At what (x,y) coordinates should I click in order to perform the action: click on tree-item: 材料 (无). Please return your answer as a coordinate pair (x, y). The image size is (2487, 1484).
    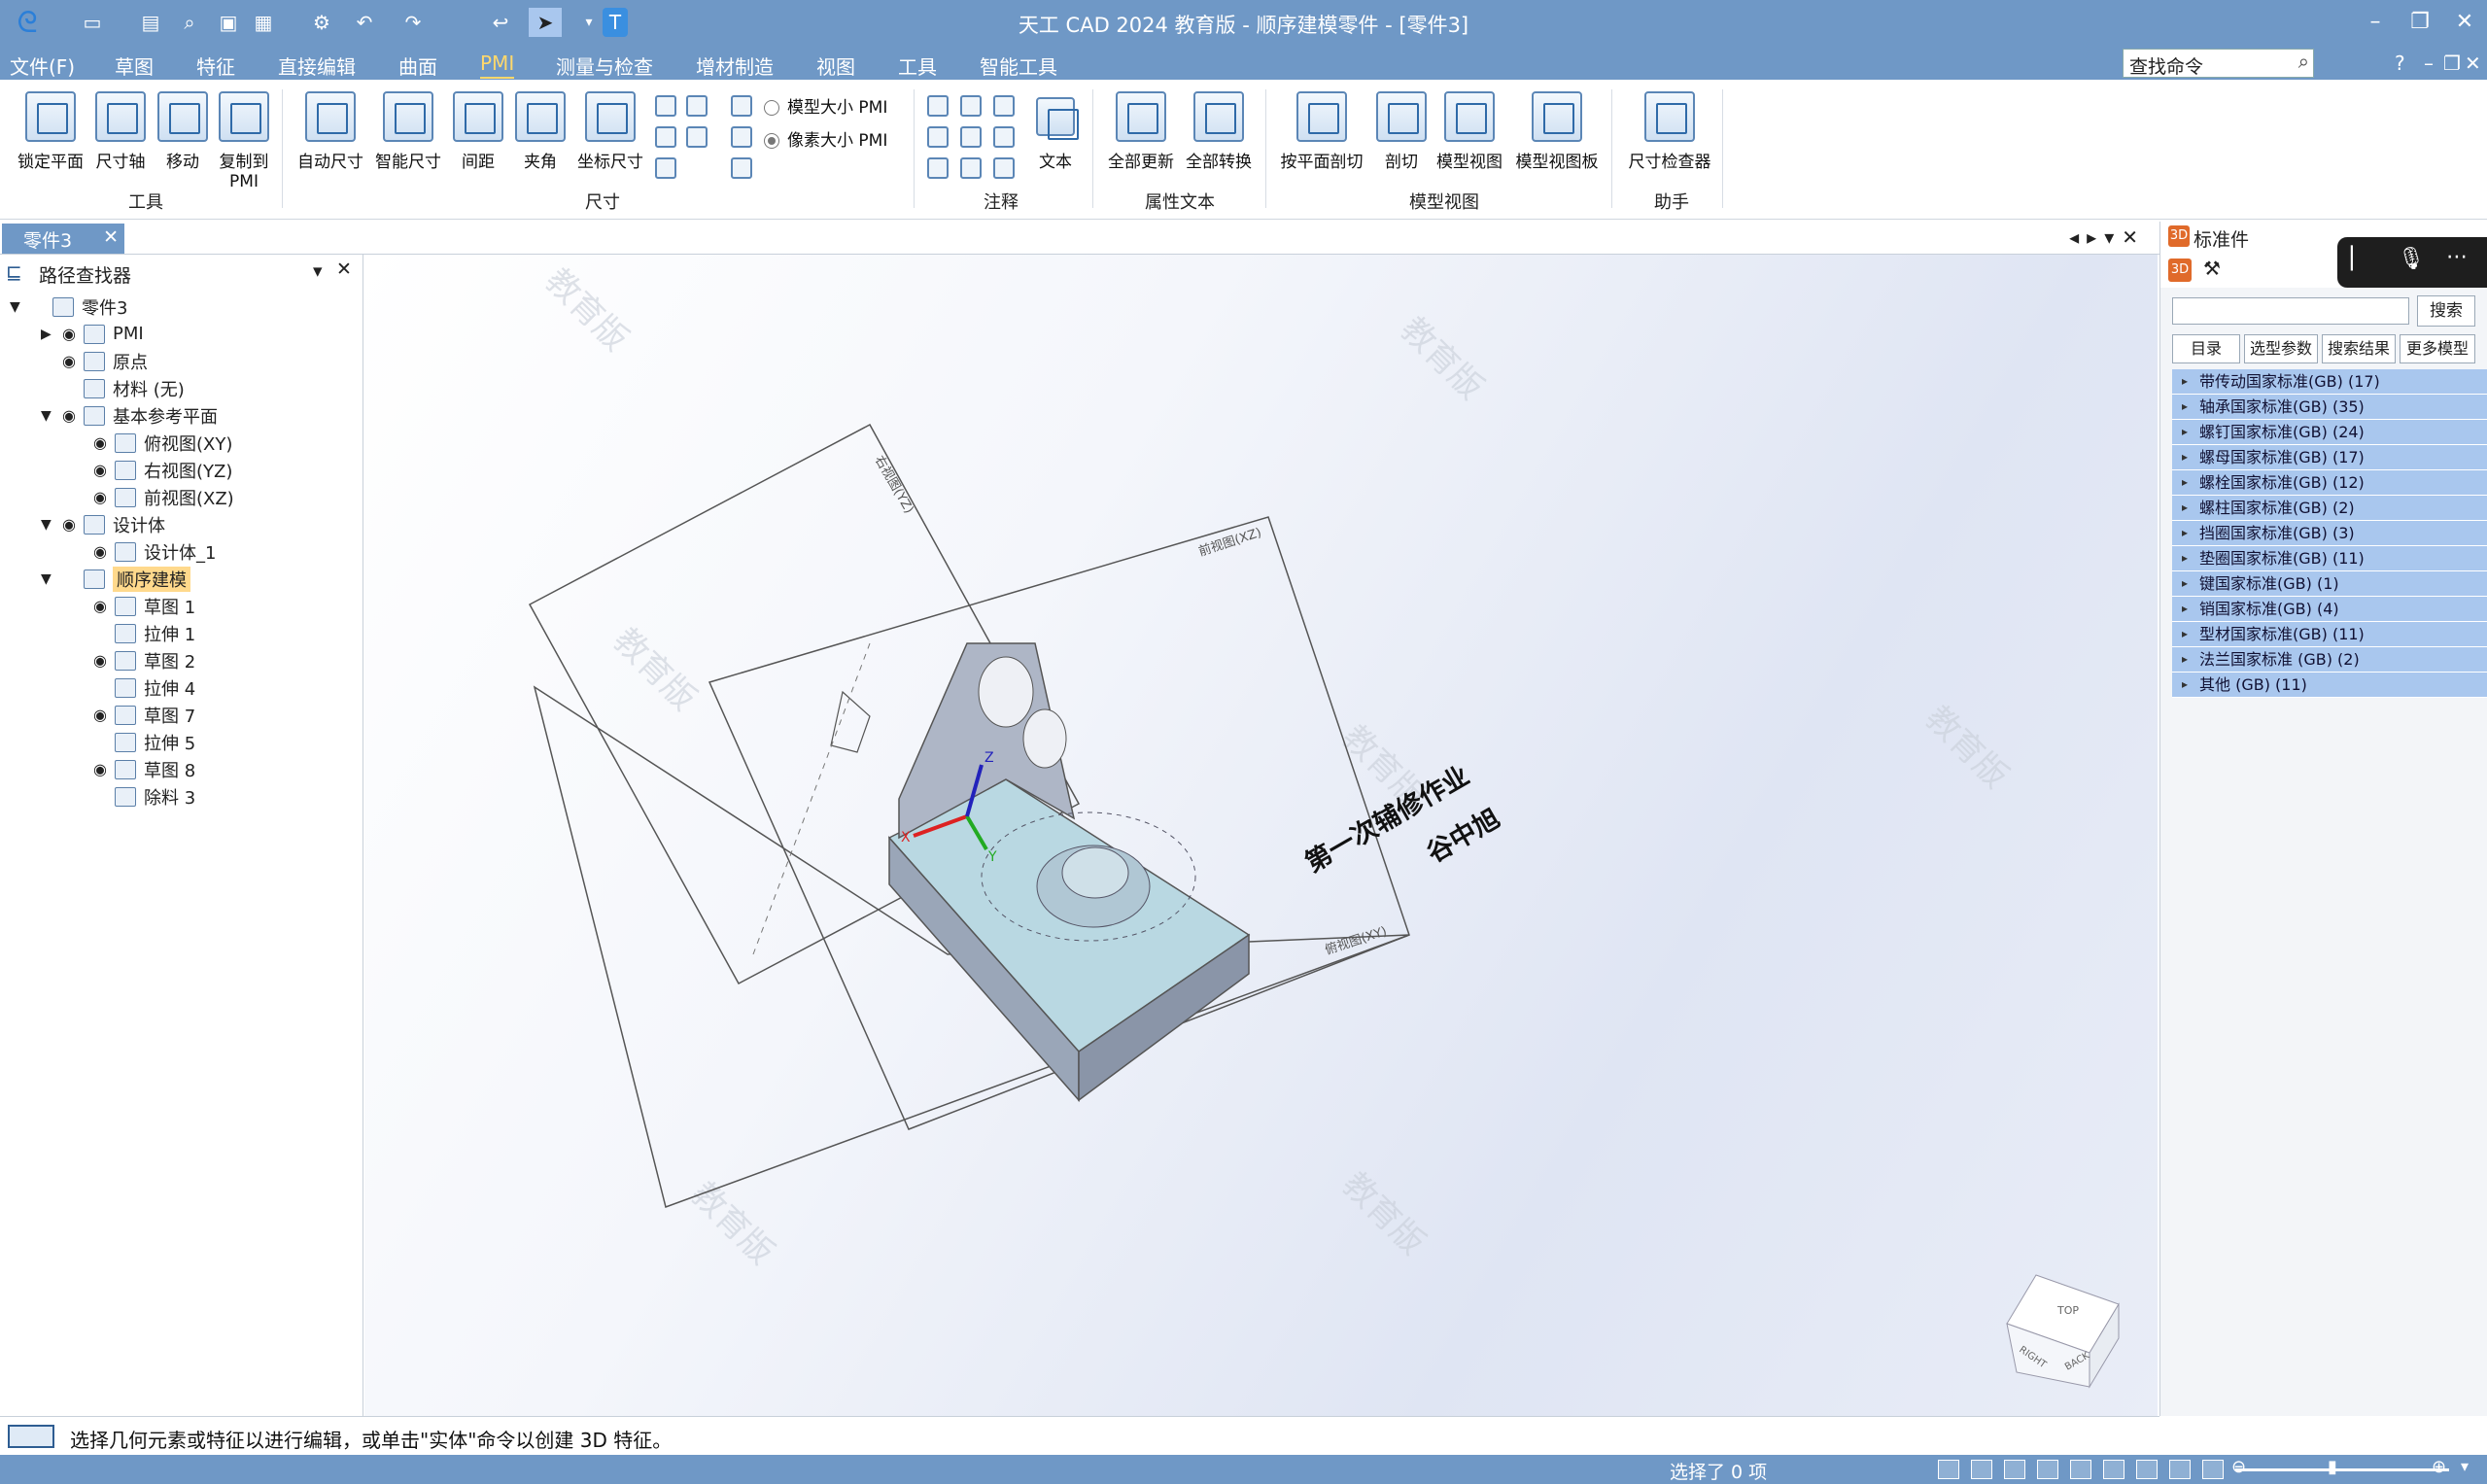
    Looking at the image, I should click on (113, 388).